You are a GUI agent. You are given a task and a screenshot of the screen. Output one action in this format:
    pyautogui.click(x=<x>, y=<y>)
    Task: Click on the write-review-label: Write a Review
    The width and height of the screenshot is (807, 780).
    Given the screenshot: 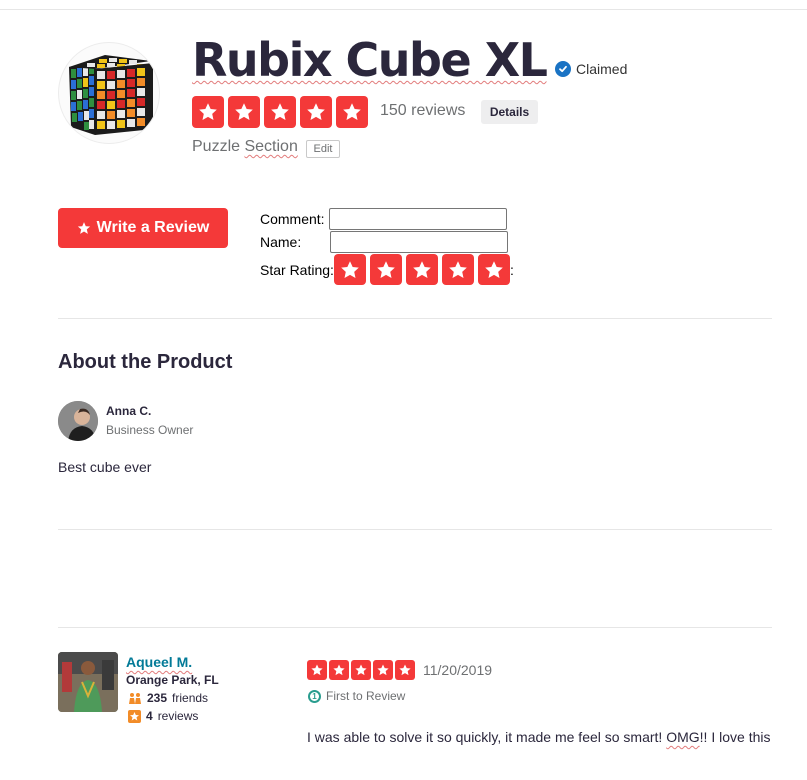 What is the action you would take?
    pyautogui.click(x=153, y=227)
    